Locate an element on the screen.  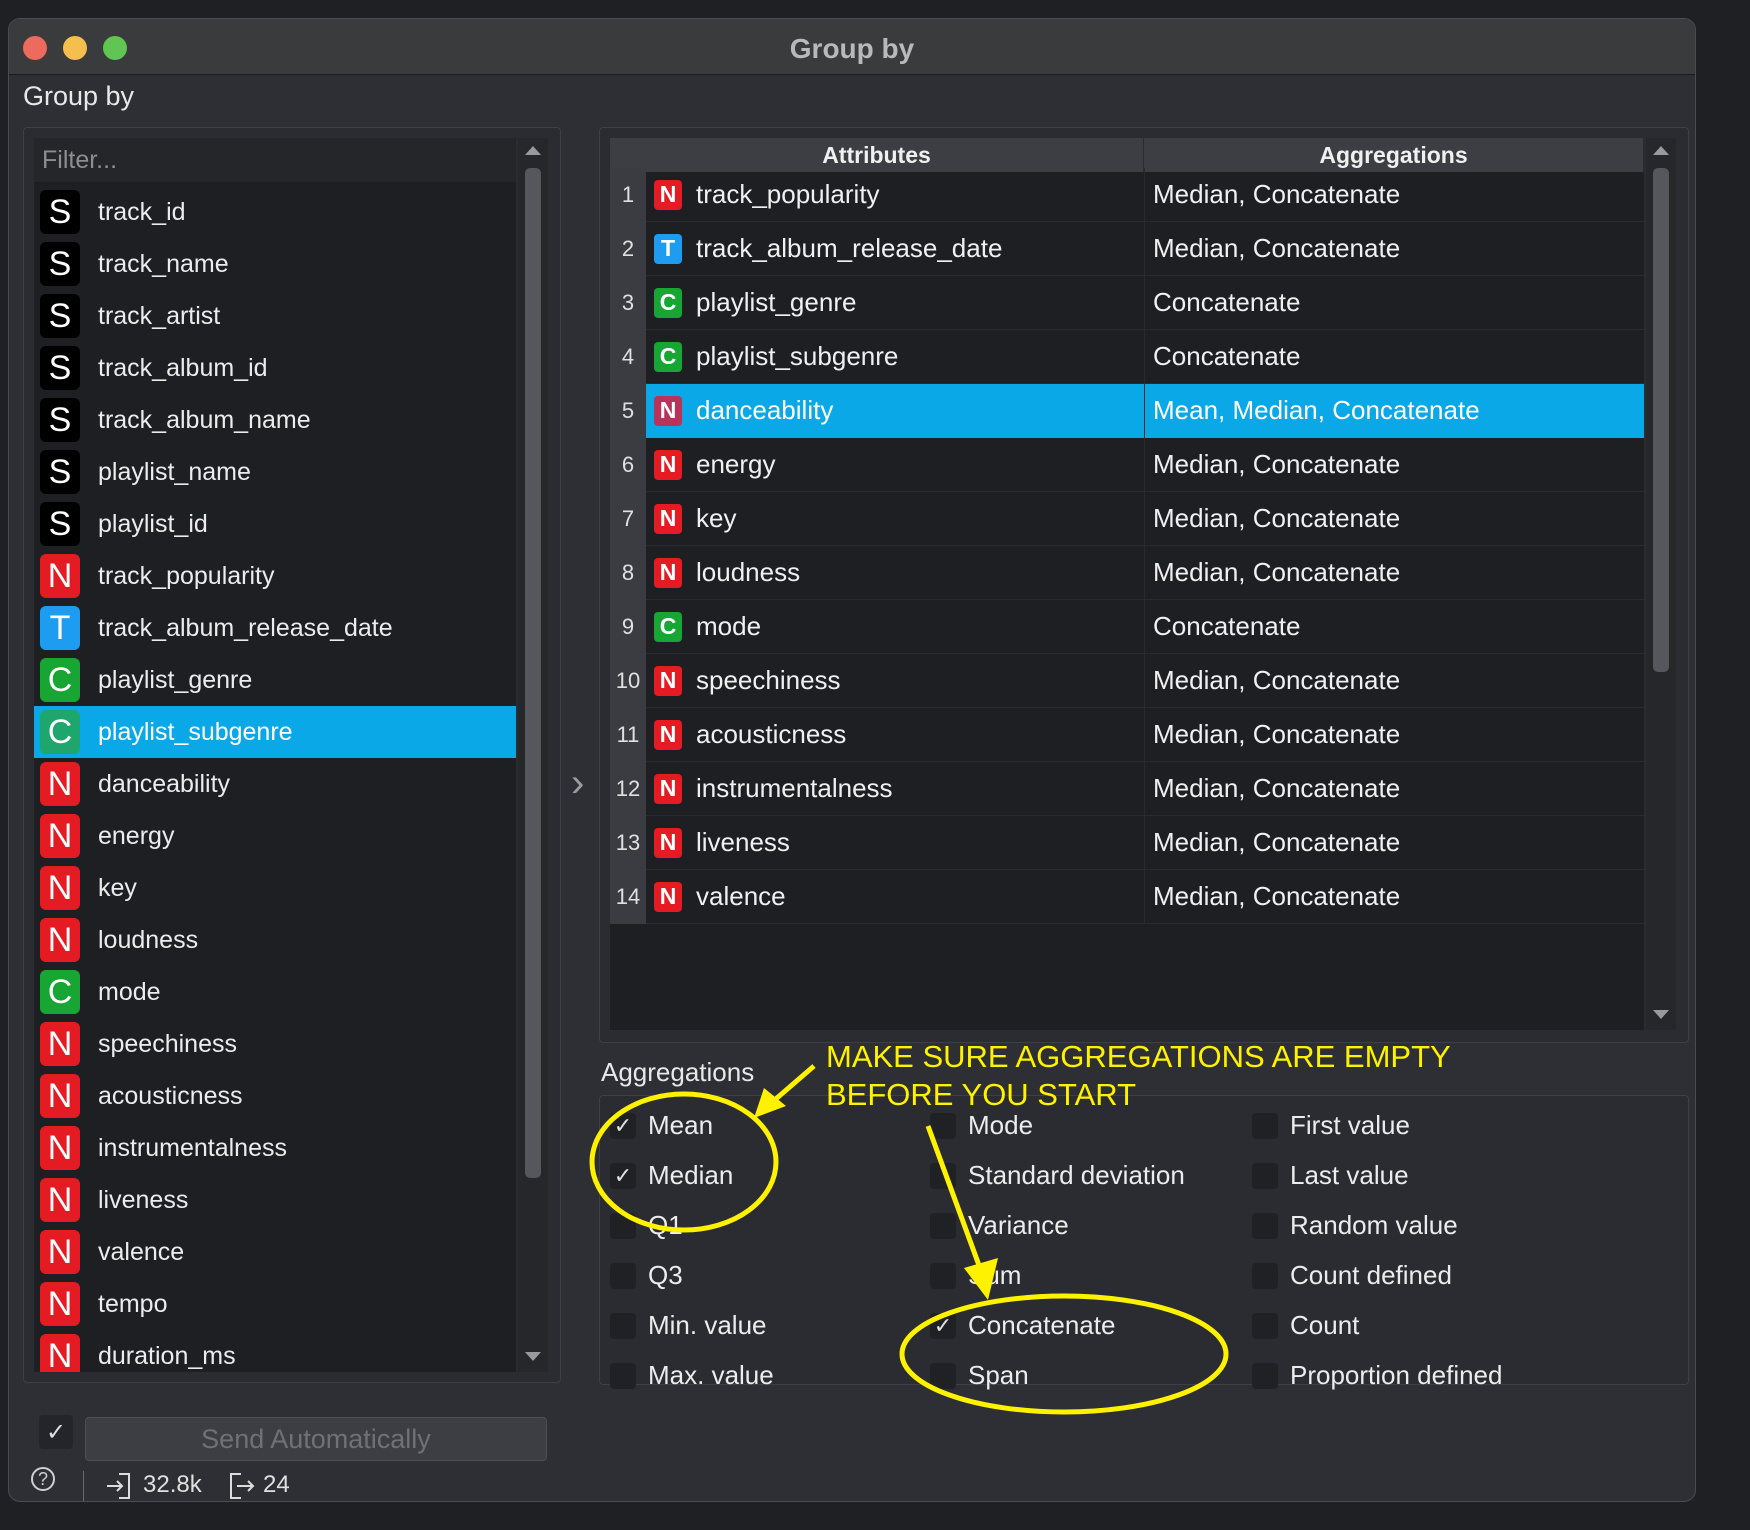
list-item: Splaylist_name is located at coordinates (275, 472).